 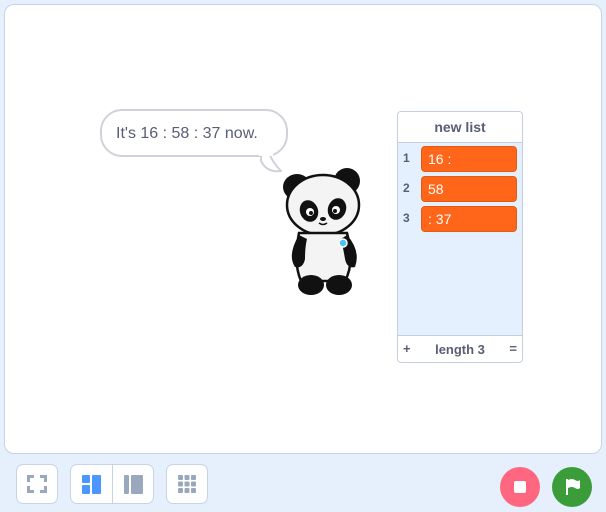 I want to click on grid-button, so click(x=187, y=484).